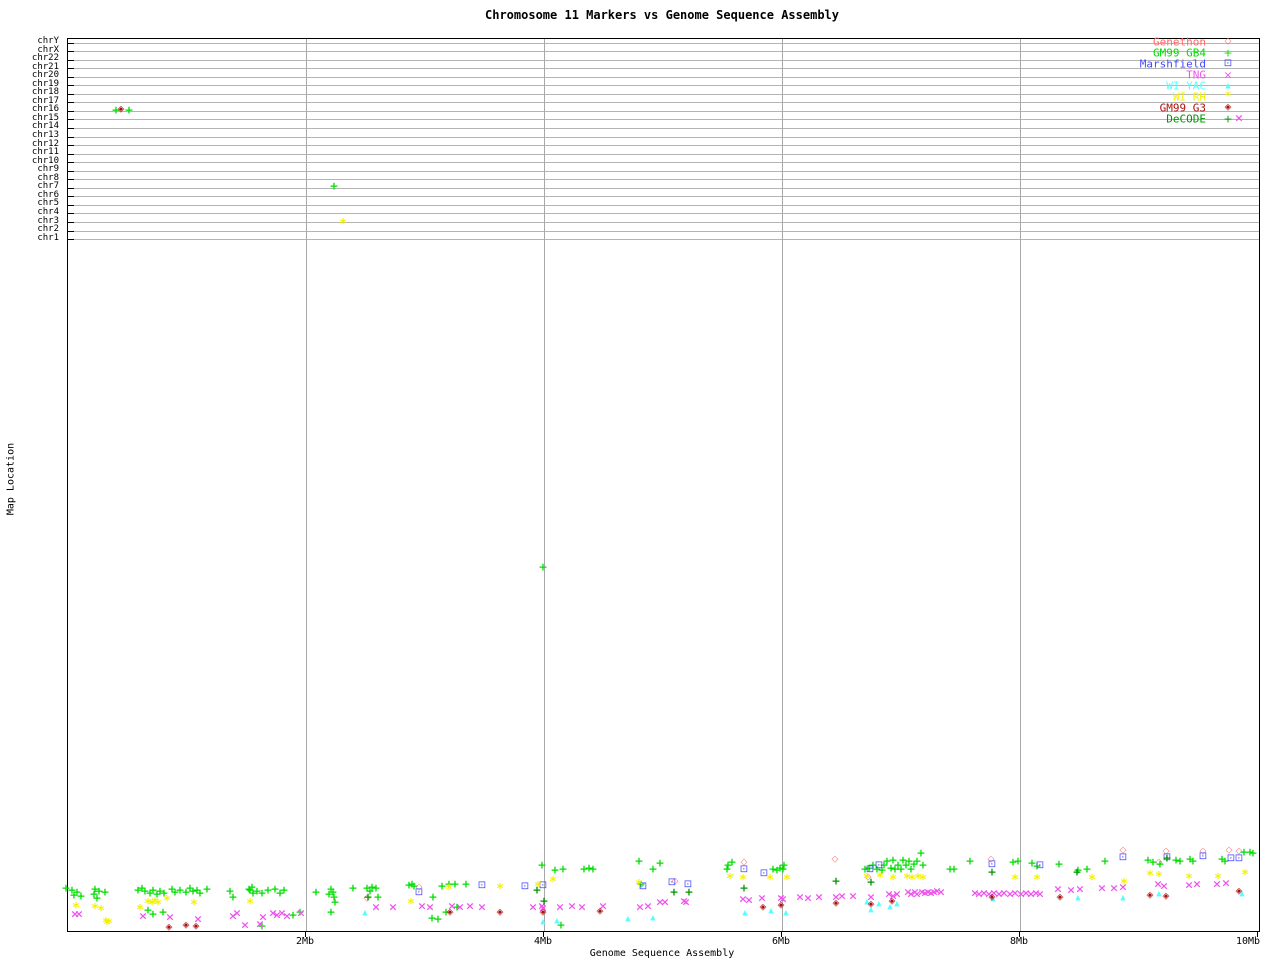 Image resolution: width=1280 pixels, height=960 pixels. What do you see at coordinates (1228, 85) in the screenshot?
I see `legend-marker-wi-yac: ▲` at bounding box center [1228, 85].